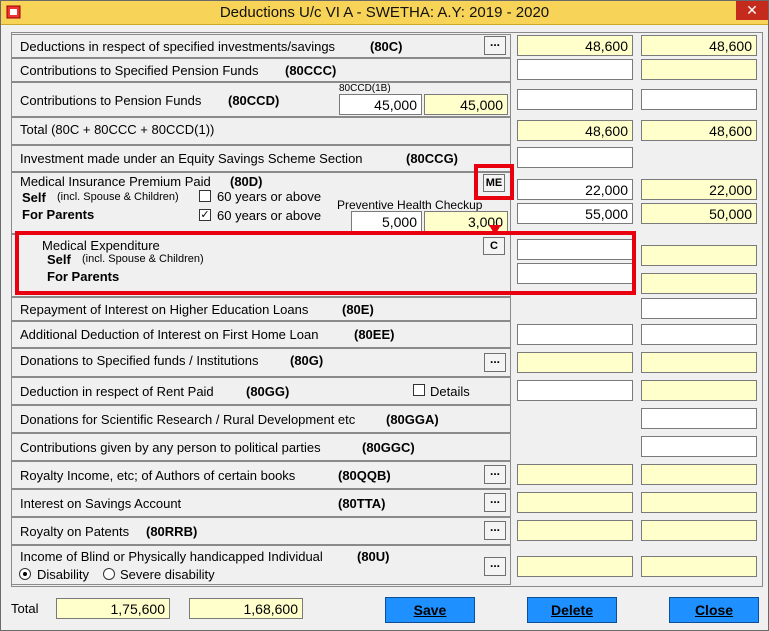  Describe the element at coordinates (246, 181) in the screenshot. I see `row-80d-section: (80D)` at that location.